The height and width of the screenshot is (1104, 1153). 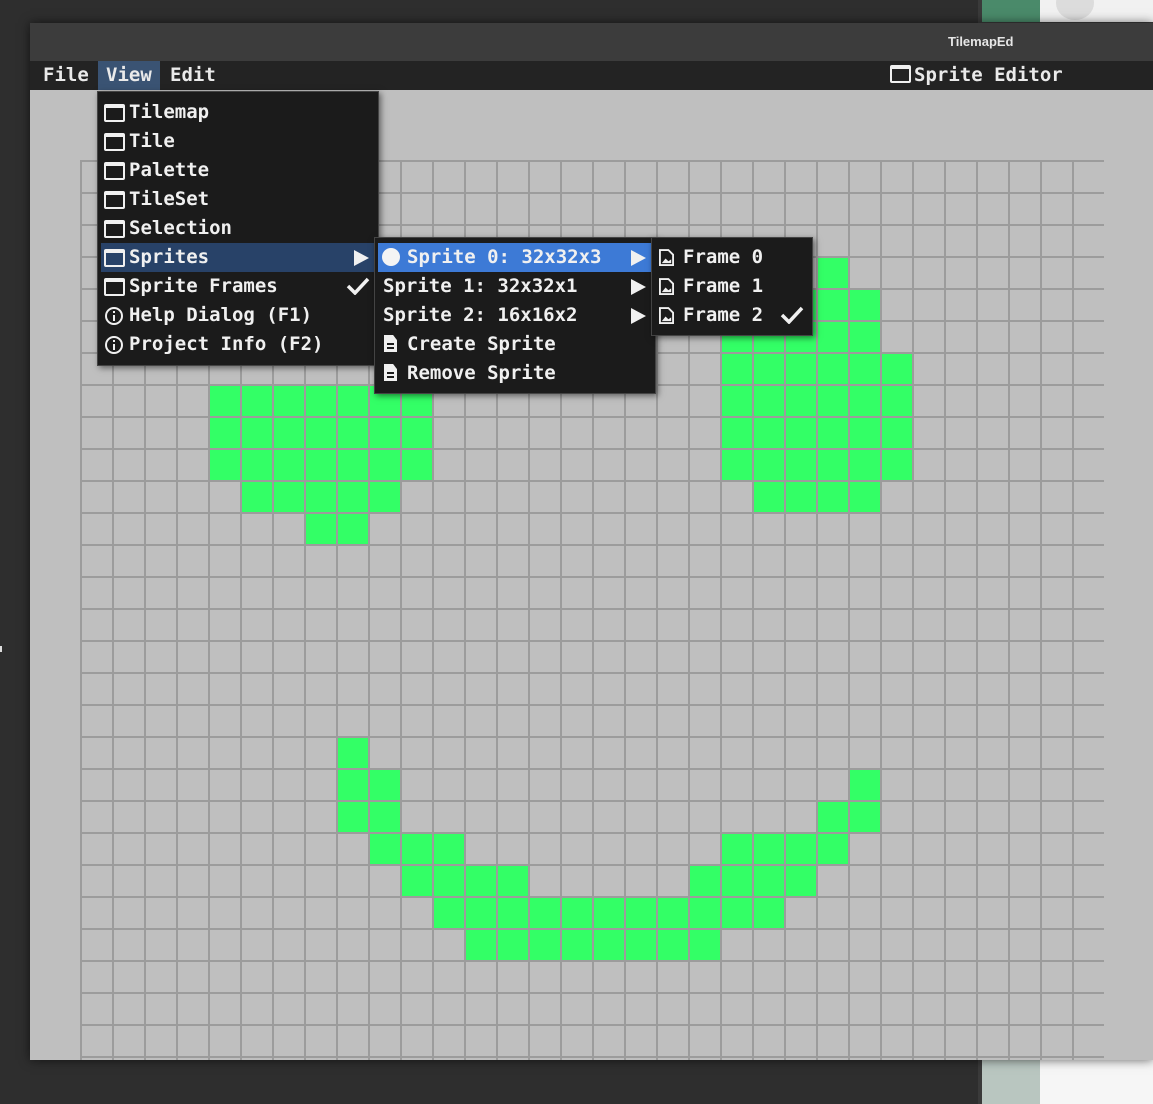 I want to click on create-sprite-item: Create Sprite, so click(x=515, y=344).